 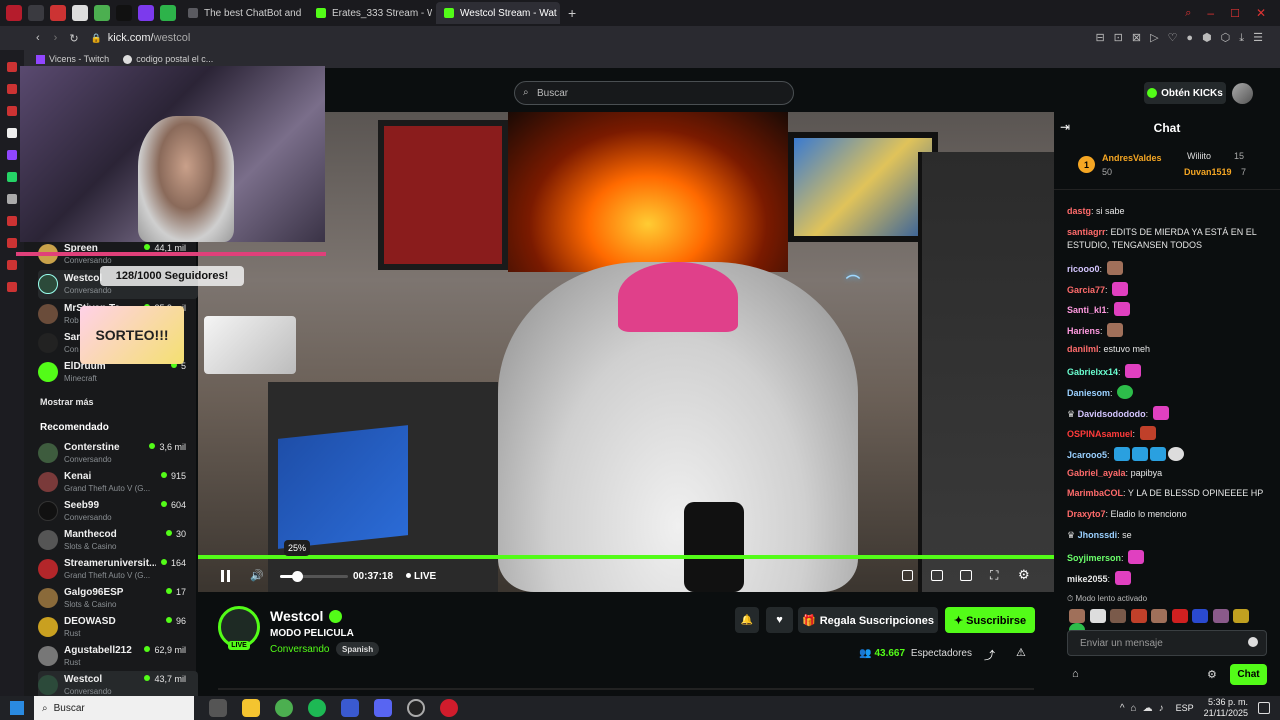 I want to click on forward-icon: ›, so click(x=56, y=38).